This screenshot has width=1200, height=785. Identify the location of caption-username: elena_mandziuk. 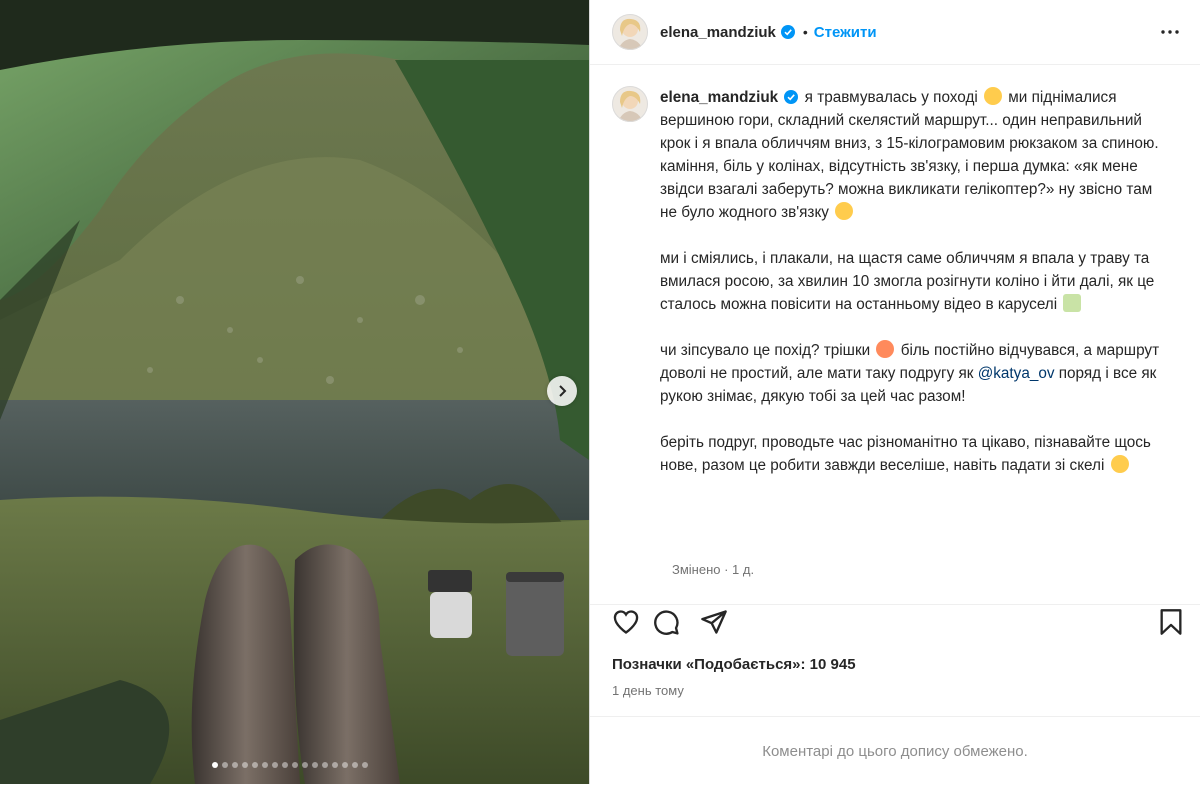
(719, 97).